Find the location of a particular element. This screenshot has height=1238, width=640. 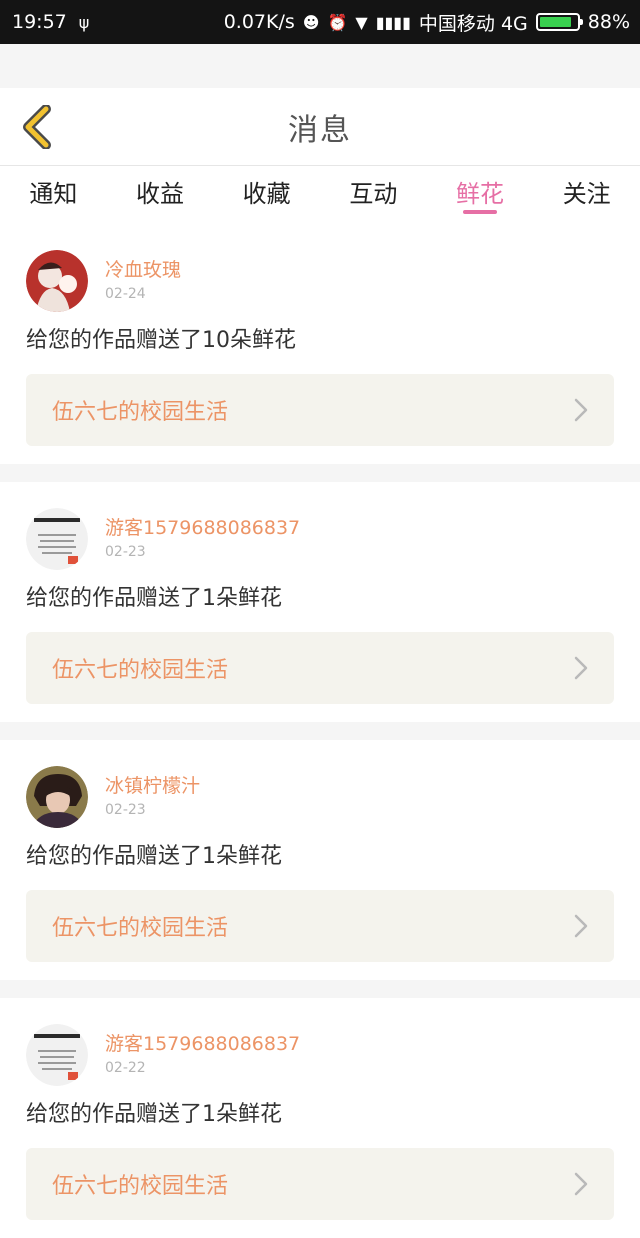

message-date: 02-22 is located at coordinates (125, 1068).